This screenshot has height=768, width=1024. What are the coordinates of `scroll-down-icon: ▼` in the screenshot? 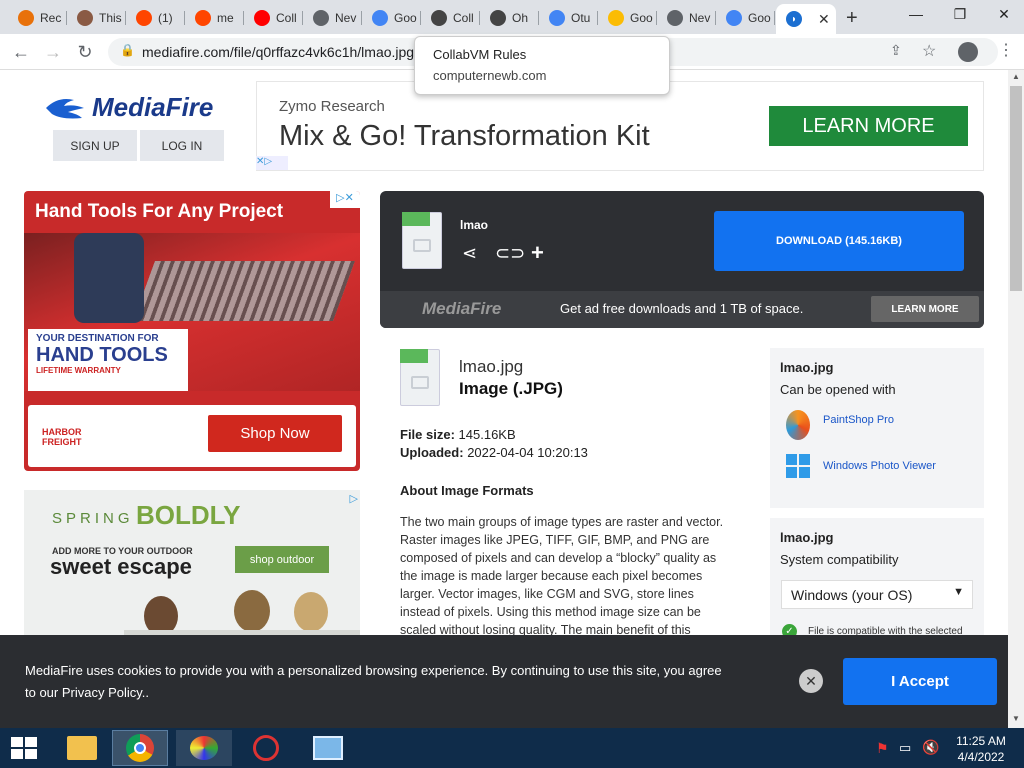 It's located at (1016, 718).